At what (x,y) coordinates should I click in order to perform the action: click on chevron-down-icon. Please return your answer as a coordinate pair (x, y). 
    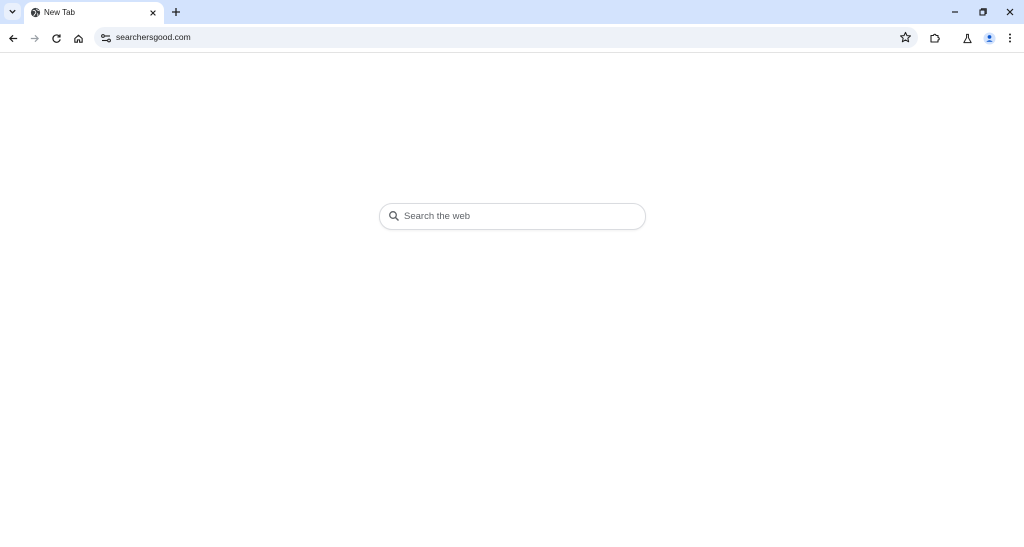
    Looking at the image, I should click on (12, 11).